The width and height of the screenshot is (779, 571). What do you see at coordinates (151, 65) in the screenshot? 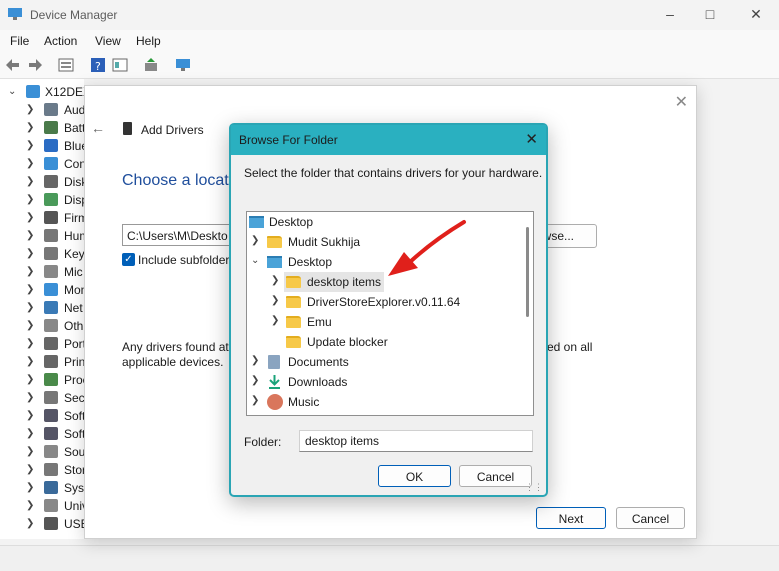
I see `update-driver-icon` at bounding box center [151, 65].